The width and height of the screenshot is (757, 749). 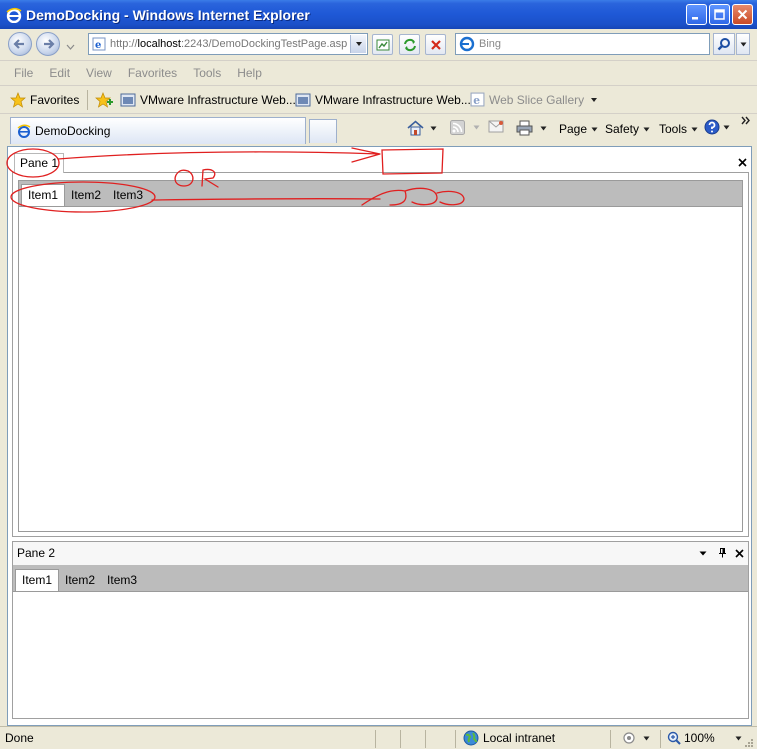 What do you see at coordinates (152, 73) in the screenshot?
I see `menu-favorites: Favorites` at bounding box center [152, 73].